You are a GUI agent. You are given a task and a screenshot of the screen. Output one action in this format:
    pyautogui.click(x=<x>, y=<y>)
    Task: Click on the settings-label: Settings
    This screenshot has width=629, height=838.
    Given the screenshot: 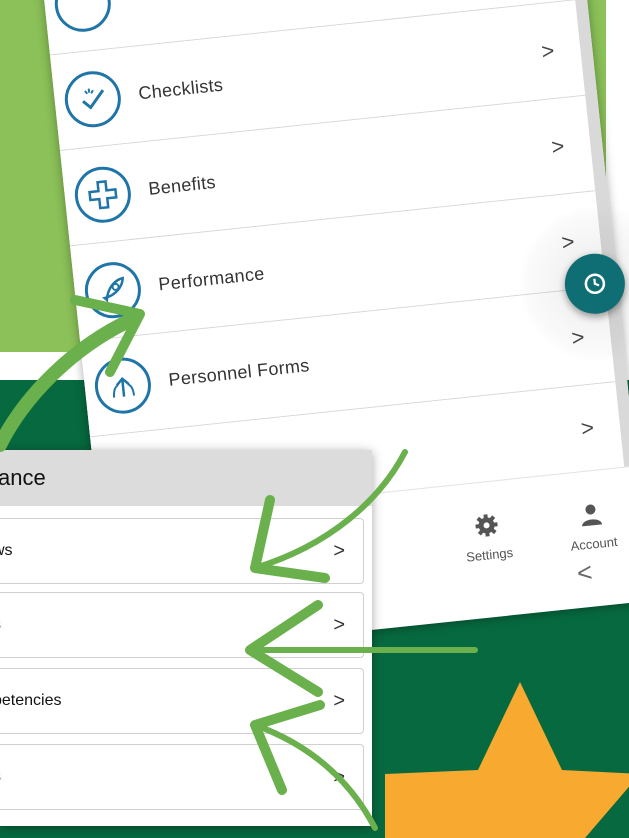 What is the action you would take?
    pyautogui.click(x=489, y=554)
    